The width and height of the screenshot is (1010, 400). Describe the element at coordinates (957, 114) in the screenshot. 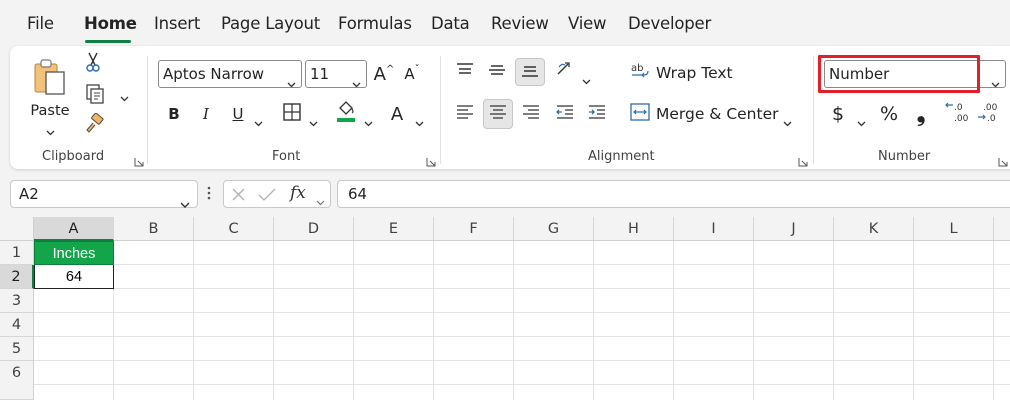

I see `increase-decimal-button: .0.00` at that location.